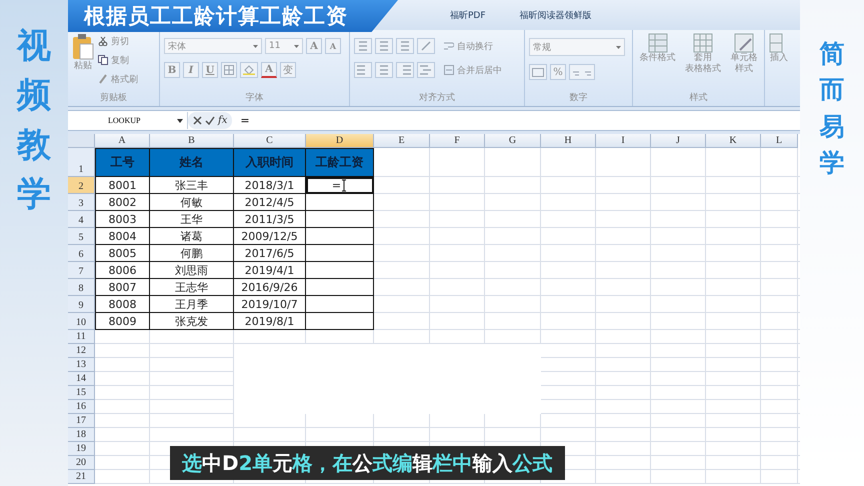 The height and width of the screenshot is (486, 864). Describe the element at coordinates (122, 185) in the screenshot. I see `table-cell: 8001` at that location.